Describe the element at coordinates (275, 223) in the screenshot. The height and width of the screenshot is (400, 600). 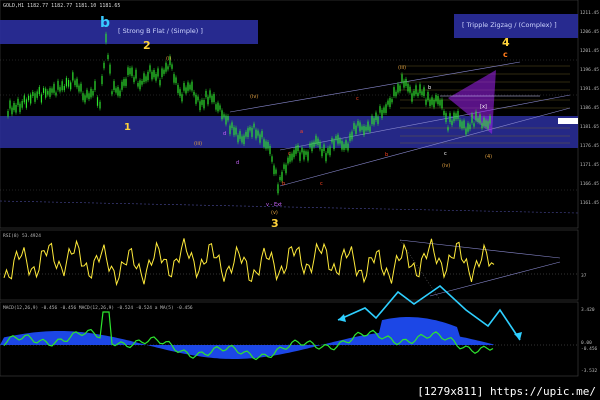
I see `wave-3-label: 3` at that location.